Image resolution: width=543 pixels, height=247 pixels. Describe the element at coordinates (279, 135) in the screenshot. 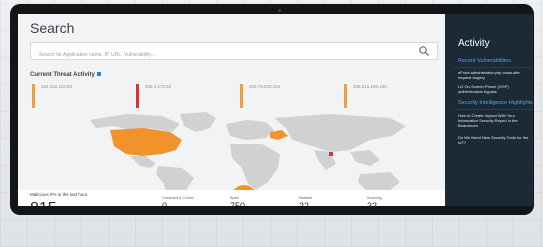

I see `map-ukraine-highlight` at that location.